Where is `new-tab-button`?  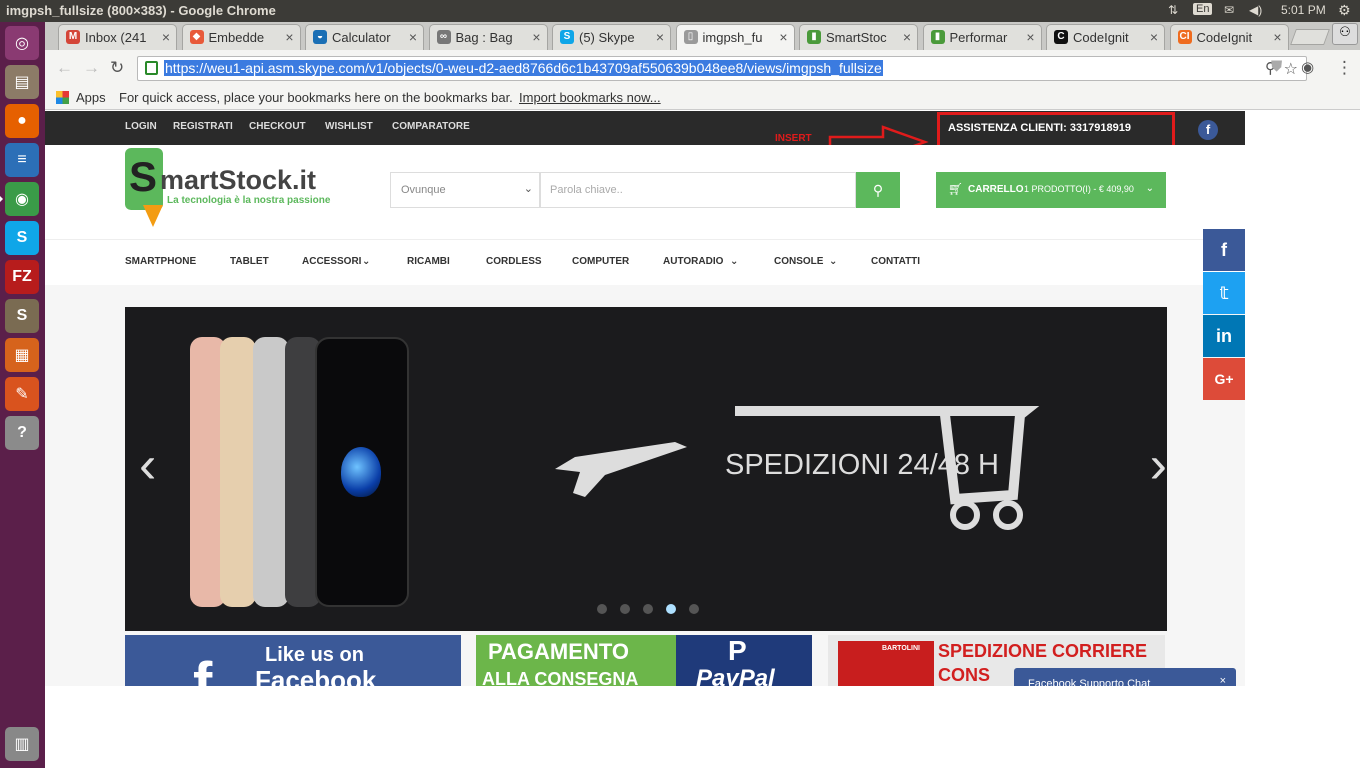 new-tab-button is located at coordinates (1310, 37).